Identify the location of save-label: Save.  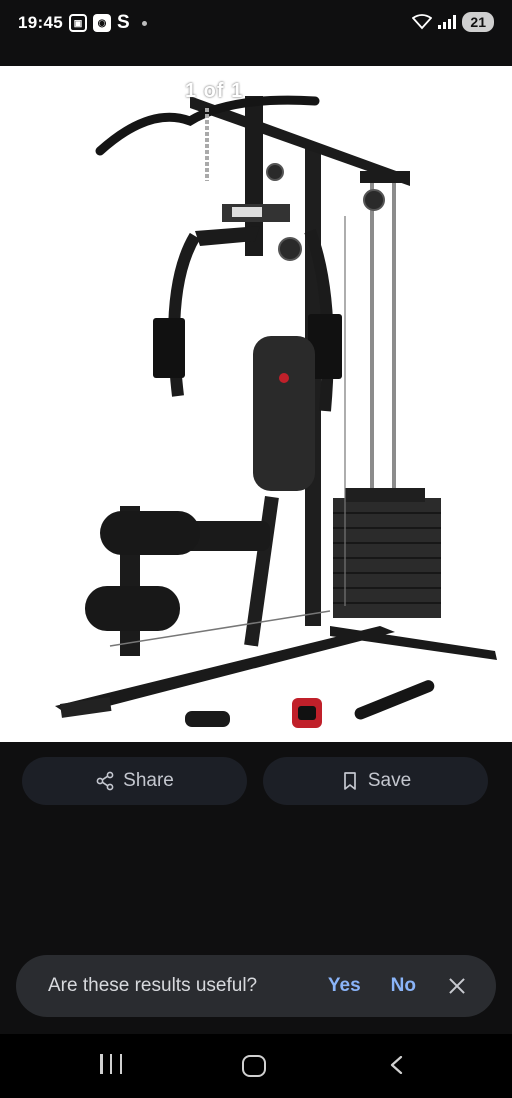
(389, 780).